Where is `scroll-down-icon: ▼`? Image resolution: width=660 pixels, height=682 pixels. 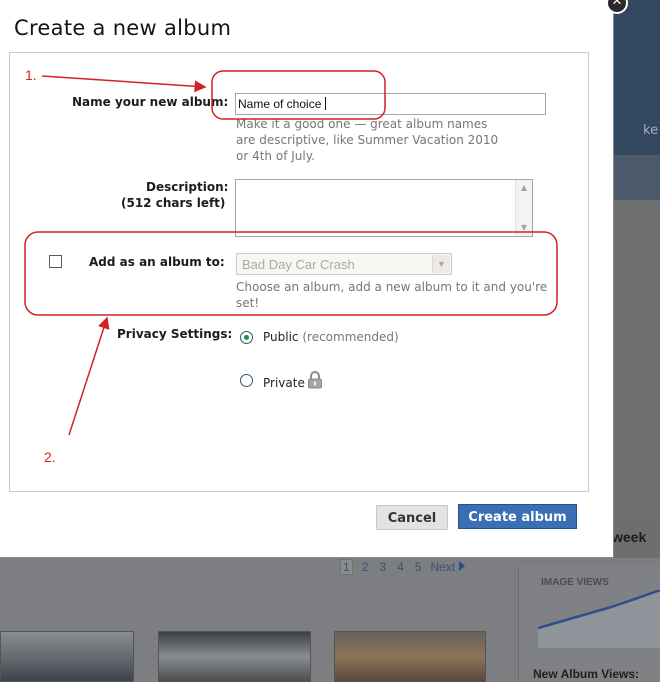
scroll-down-icon: ▼ is located at coordinates (524, 228).